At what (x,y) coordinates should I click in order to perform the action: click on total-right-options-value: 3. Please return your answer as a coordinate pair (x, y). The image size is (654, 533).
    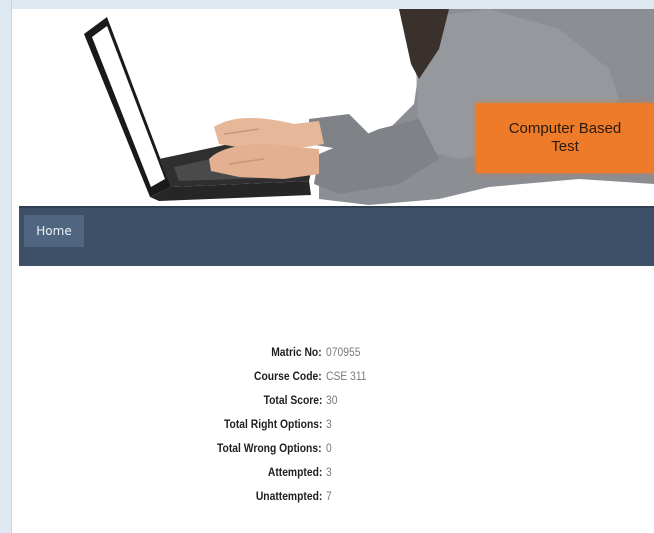
    Looking at the image, I should click on (329, 424).